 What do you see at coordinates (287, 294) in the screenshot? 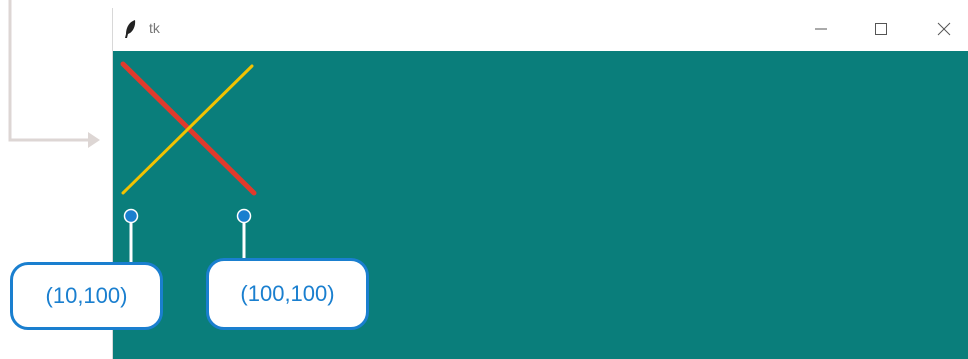
I see `coordinate-label-right: (100,100)` at bounding box center [287, 294].